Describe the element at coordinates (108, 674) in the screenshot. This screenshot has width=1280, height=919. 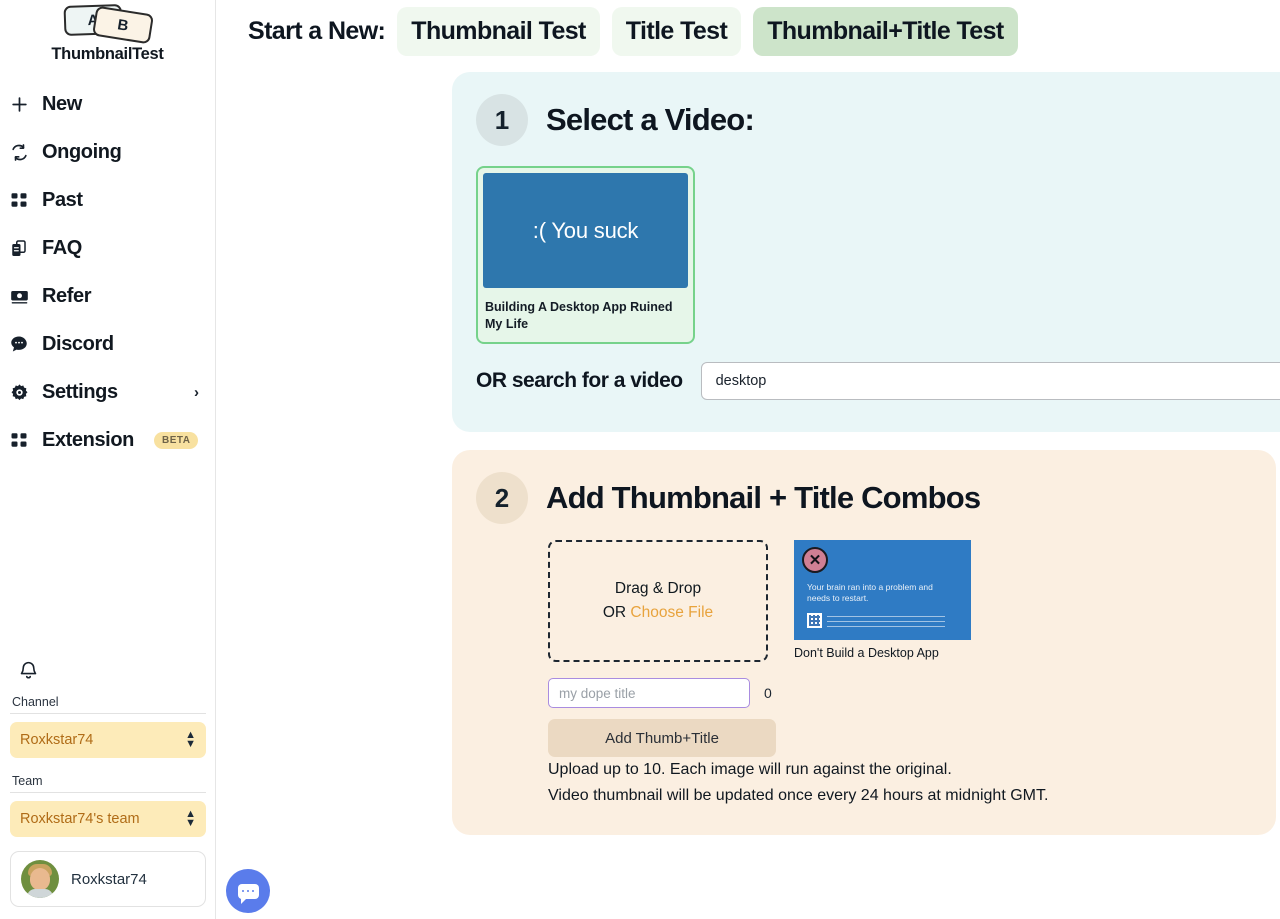
I see `notifications-bell-button` at that location.